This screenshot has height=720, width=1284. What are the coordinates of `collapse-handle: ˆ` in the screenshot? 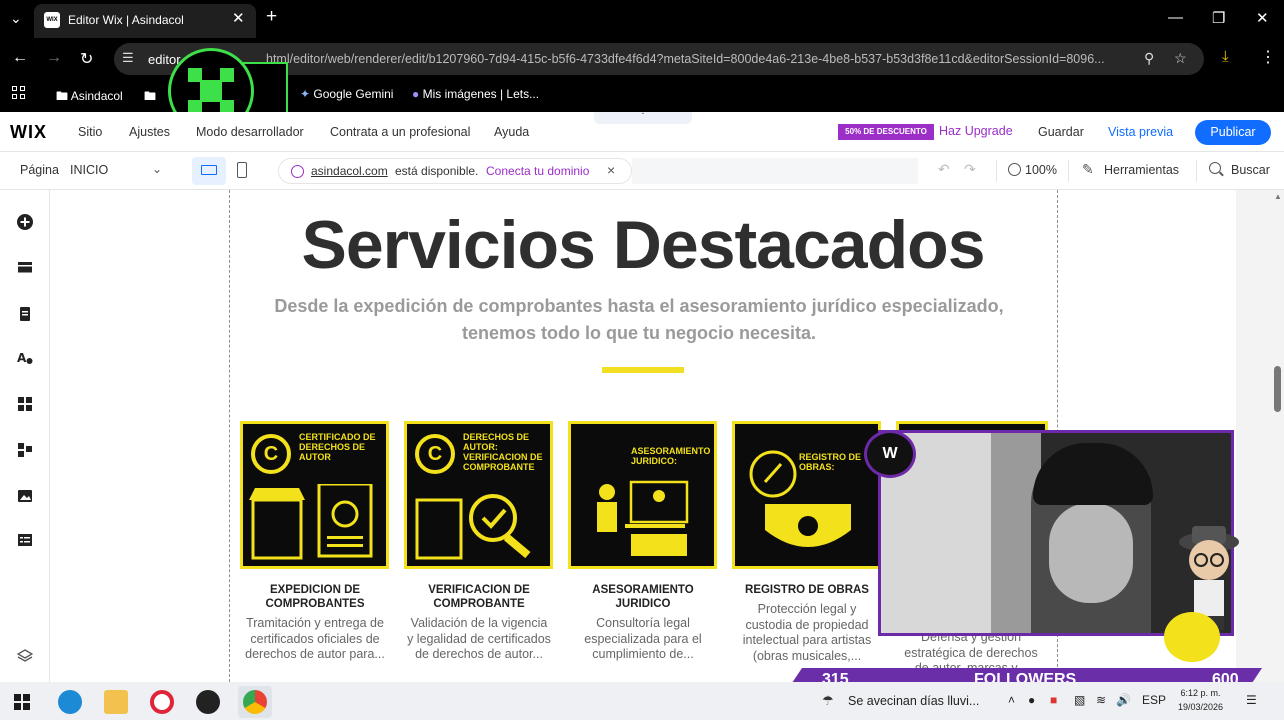 It's located at (643, 118).